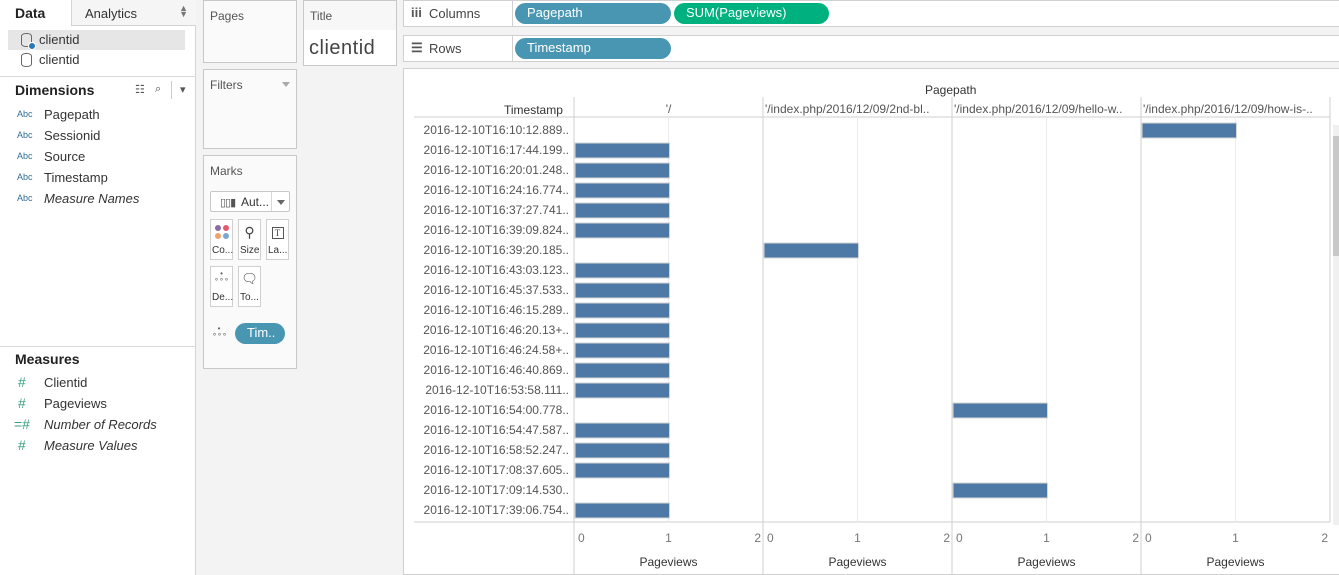  What do you see at coordinates (277, 232) in the screenshot?
I see `text-label-icon: T` at bounding box center [277, 232].